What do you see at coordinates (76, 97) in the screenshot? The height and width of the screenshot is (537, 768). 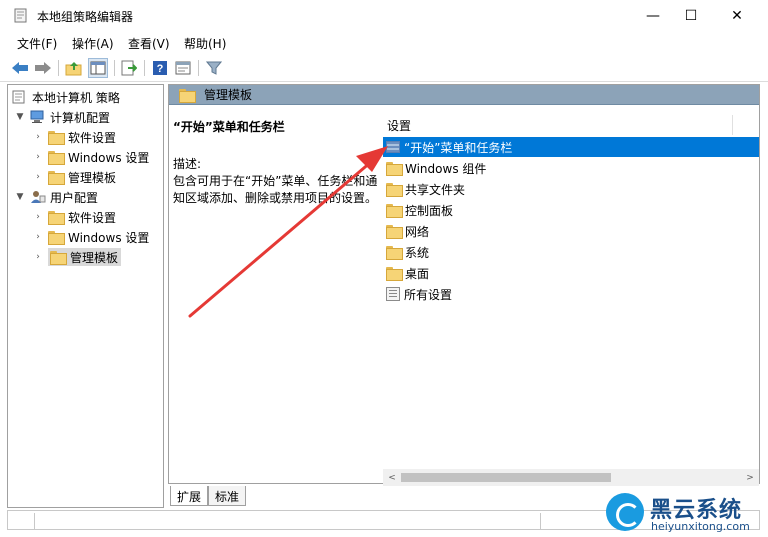 I see `tree-item-label: 本地计算机 策略` at bounding box center [76, 97].